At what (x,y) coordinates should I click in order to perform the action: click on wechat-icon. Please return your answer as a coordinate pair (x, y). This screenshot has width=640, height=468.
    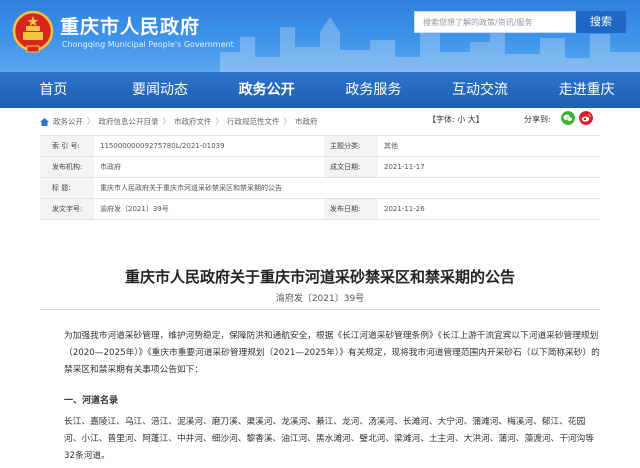
    Looking at the image, I should click on (568, 118).